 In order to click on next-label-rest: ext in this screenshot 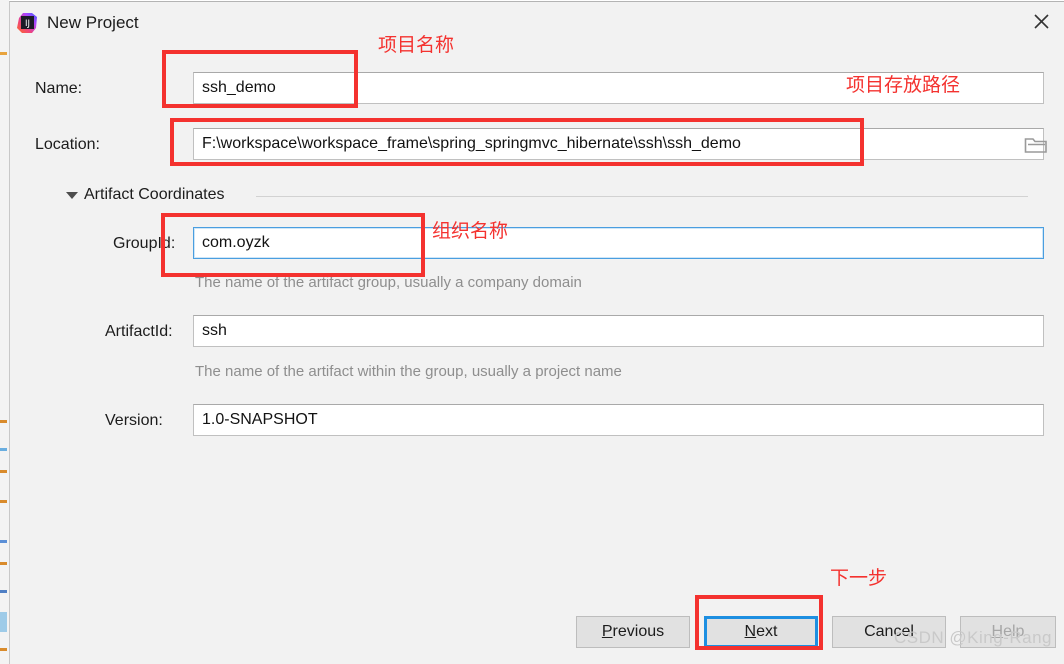, I will do `click(767, 631)`.